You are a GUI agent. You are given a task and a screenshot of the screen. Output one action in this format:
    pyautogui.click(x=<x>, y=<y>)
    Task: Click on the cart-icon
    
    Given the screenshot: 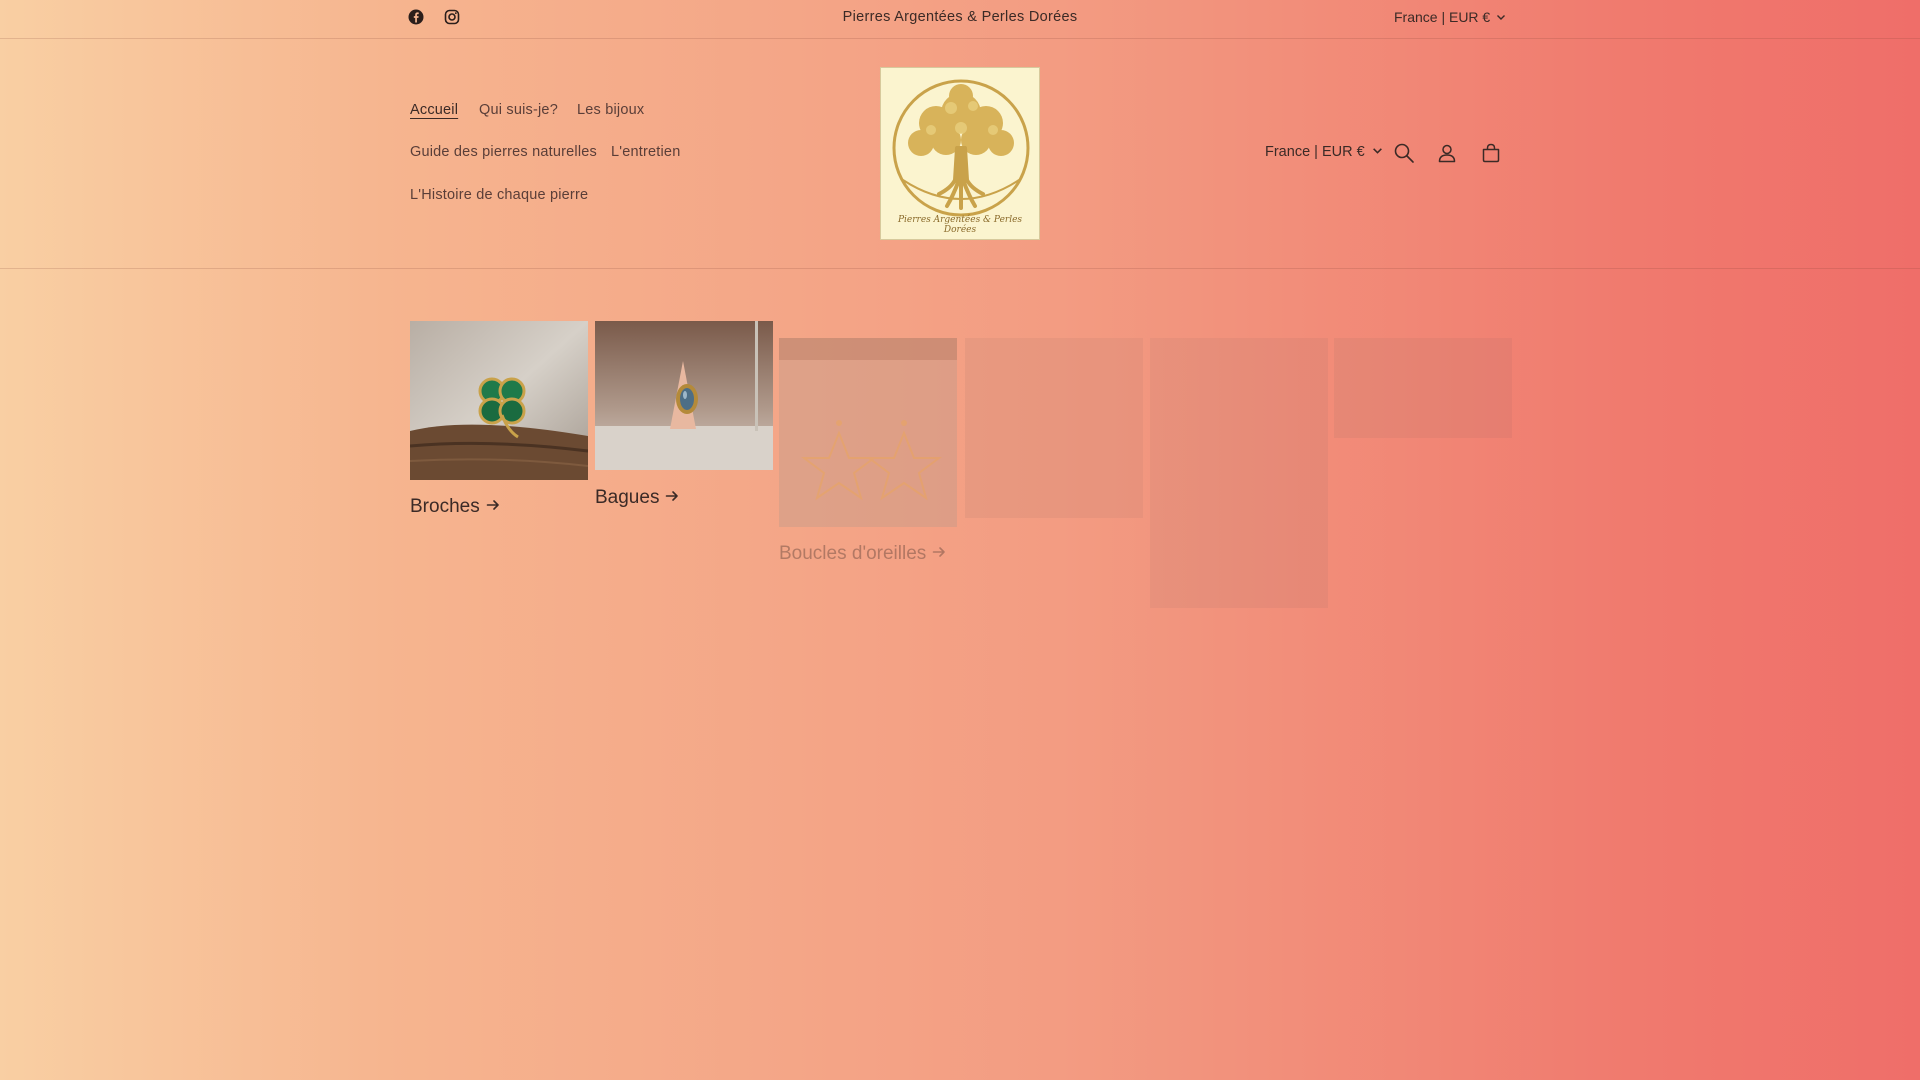 What is the action you would take?
    pyautogui.click(x=1491, y=155)
    